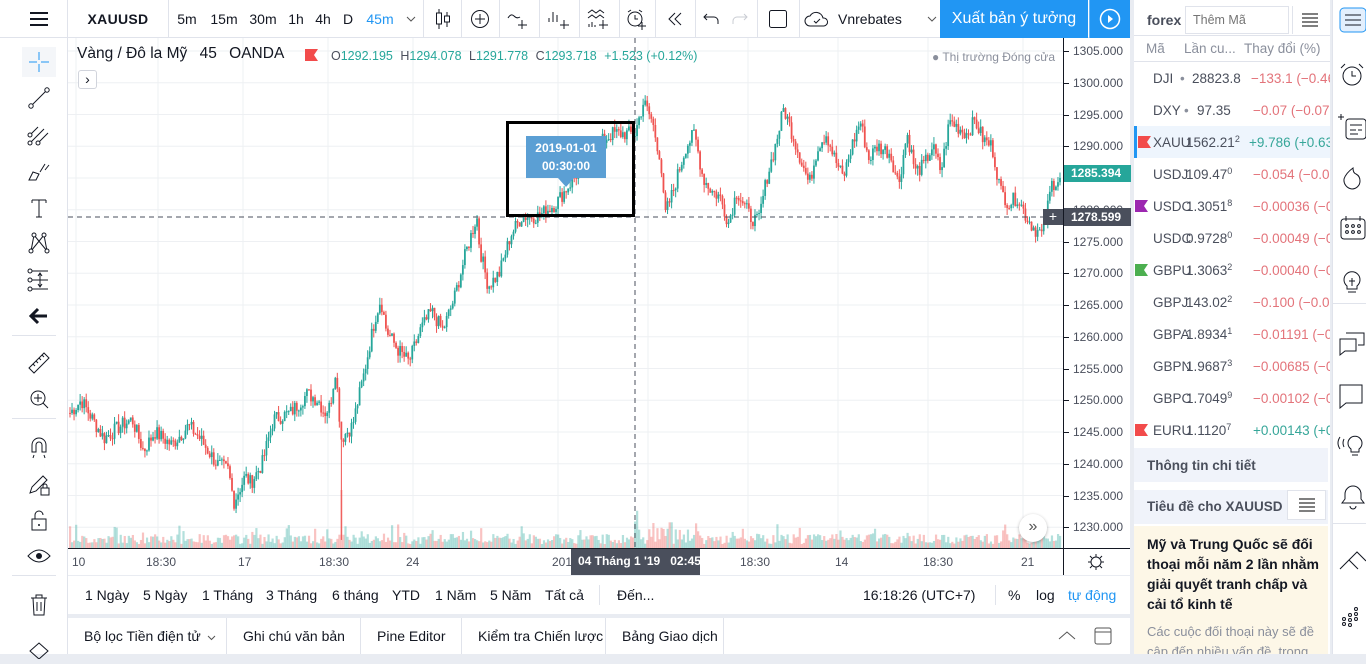 Image resolution: width=1366 pixels, height=664 pixels. I want to click on percent-scale-toggle: %, so click(1014, 595).